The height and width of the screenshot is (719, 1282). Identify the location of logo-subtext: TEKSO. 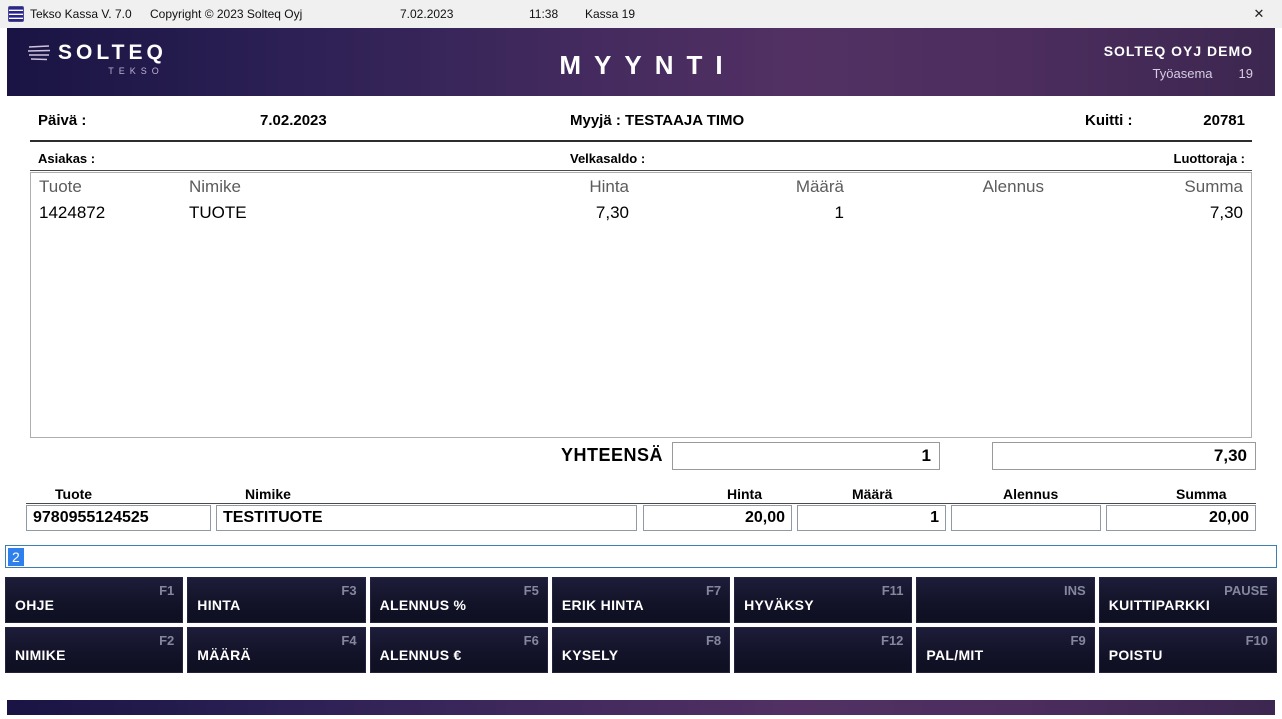
(136, 71).